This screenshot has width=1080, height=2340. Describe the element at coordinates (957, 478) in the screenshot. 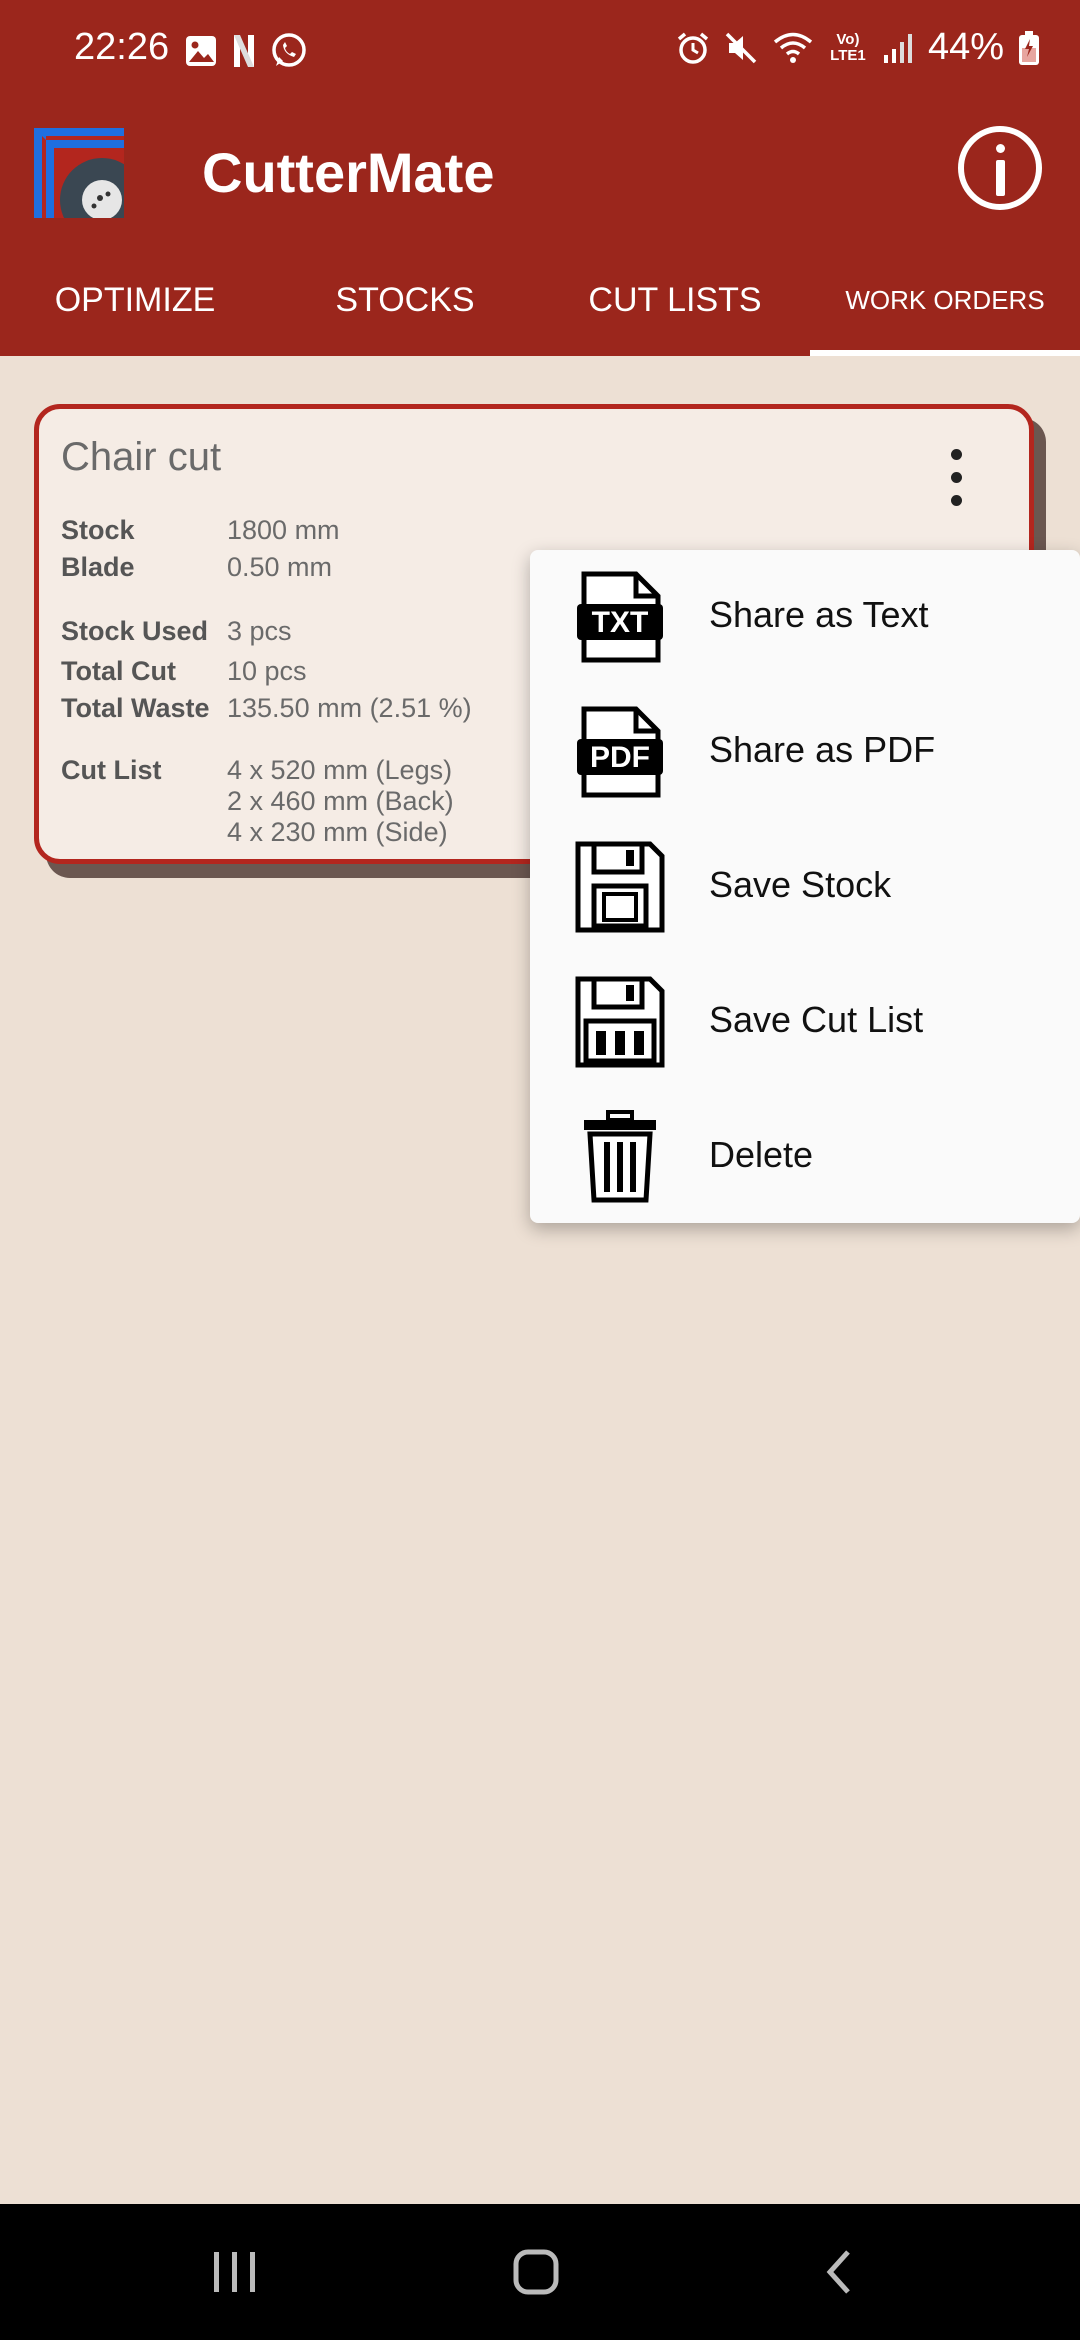

I see `more-options-button` at that location.